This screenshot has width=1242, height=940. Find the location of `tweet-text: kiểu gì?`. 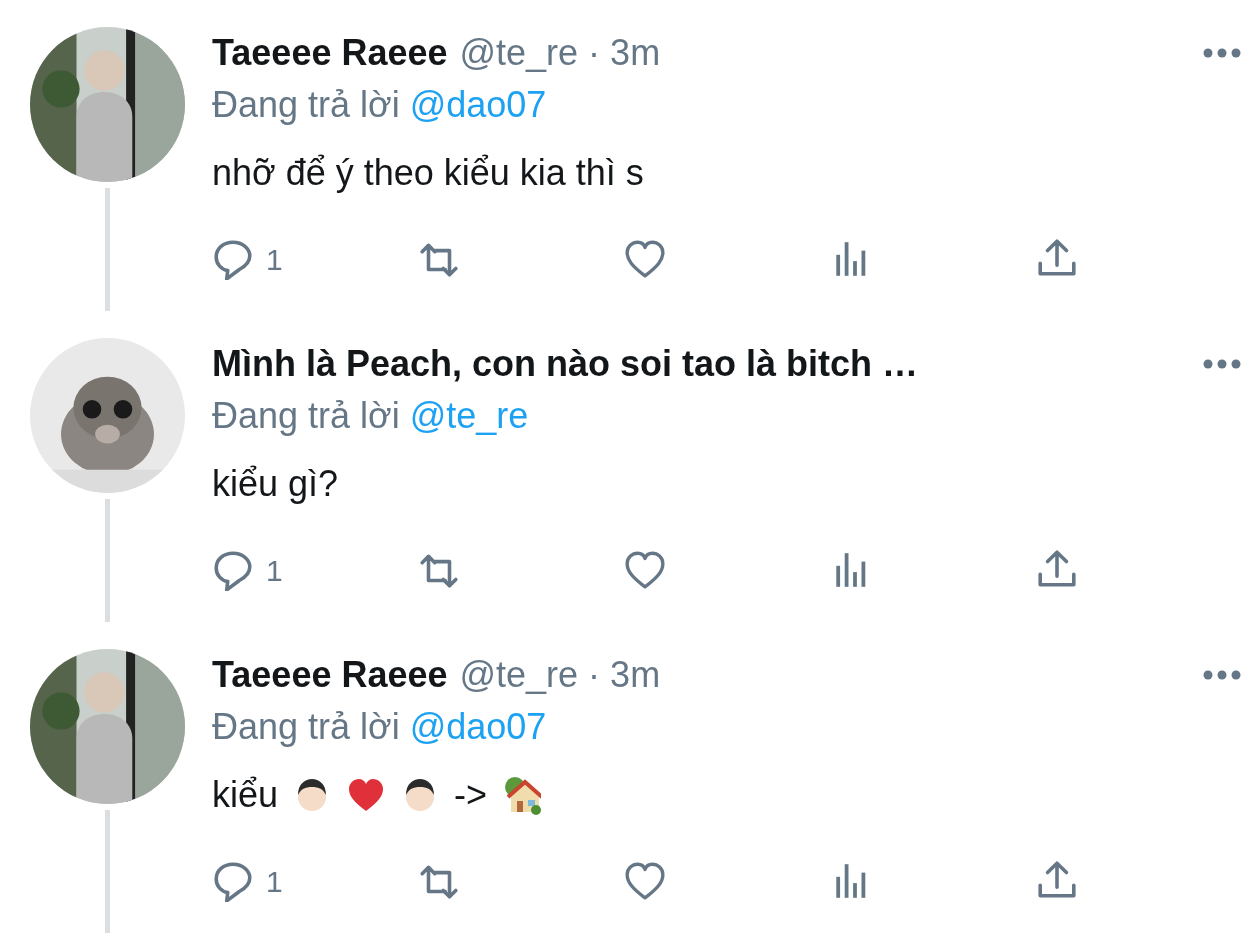

tweet-text: kiểu gì? is located at coordinates (275, 484).